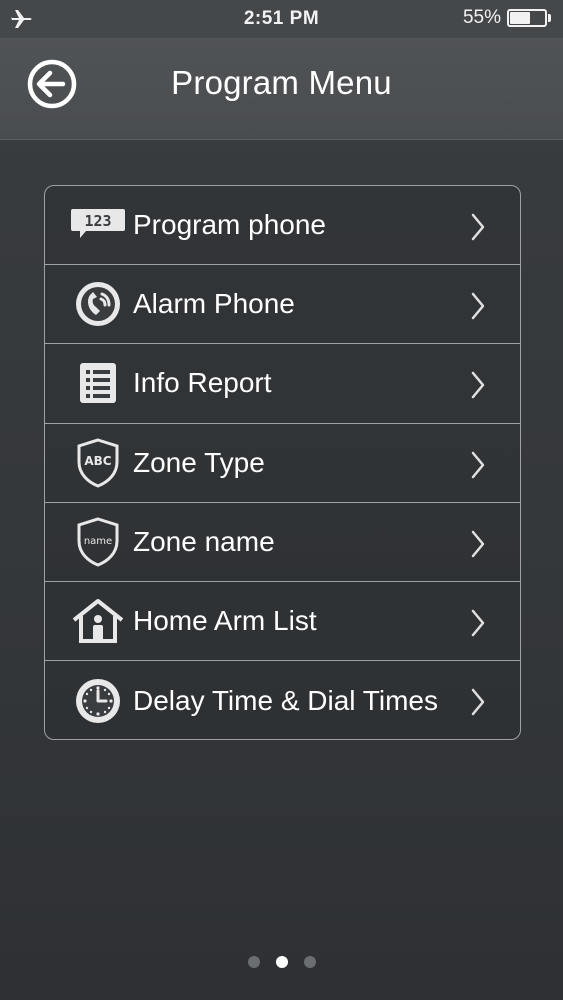  I want to click on status-bar: 2:51 PM 55%, so click(281, 19).